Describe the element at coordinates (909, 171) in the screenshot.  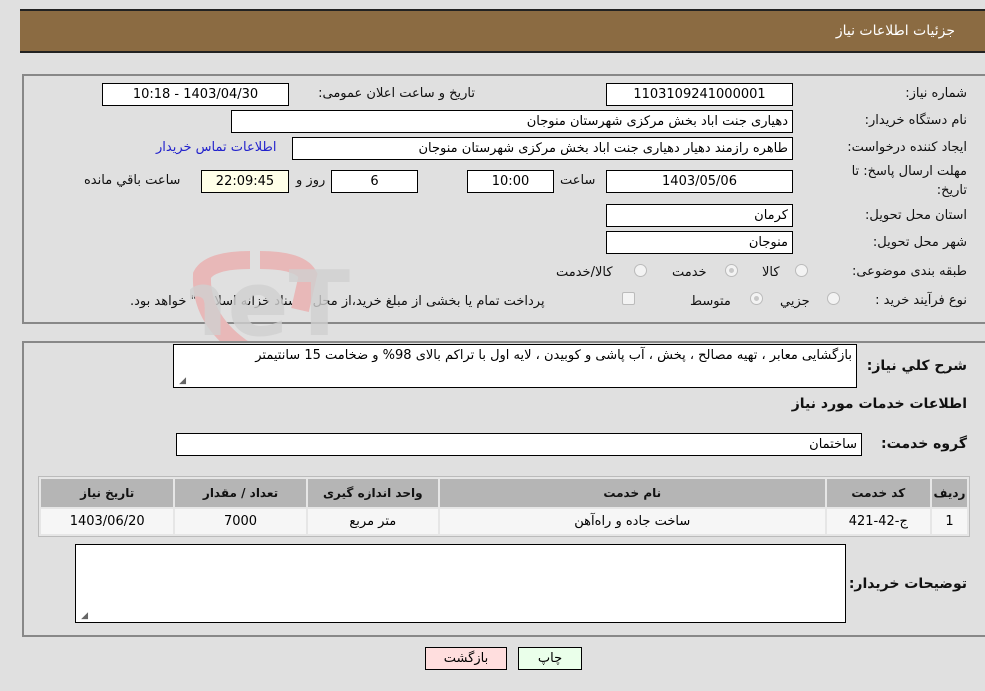
I see `deadline-label-line1: مهلت ارسال پاسخ: تا` at that location.